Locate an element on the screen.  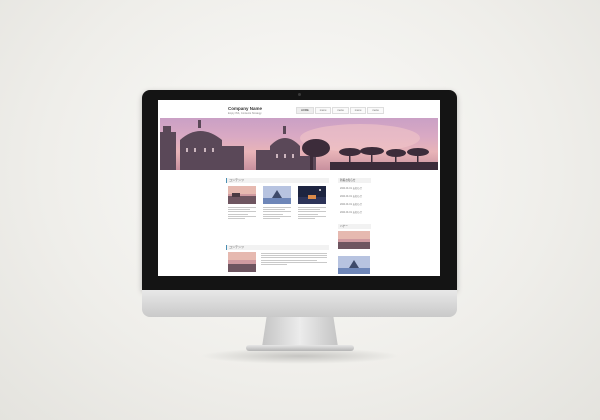
site-tagline: Enjoy ISS, Contents Strategy is located at coordinates (245, 113).